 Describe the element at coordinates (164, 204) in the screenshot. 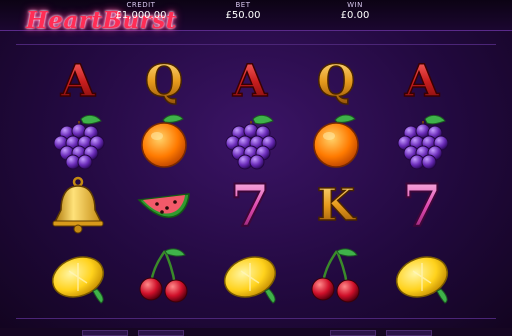

I see `watermelon-symbol` at that location.